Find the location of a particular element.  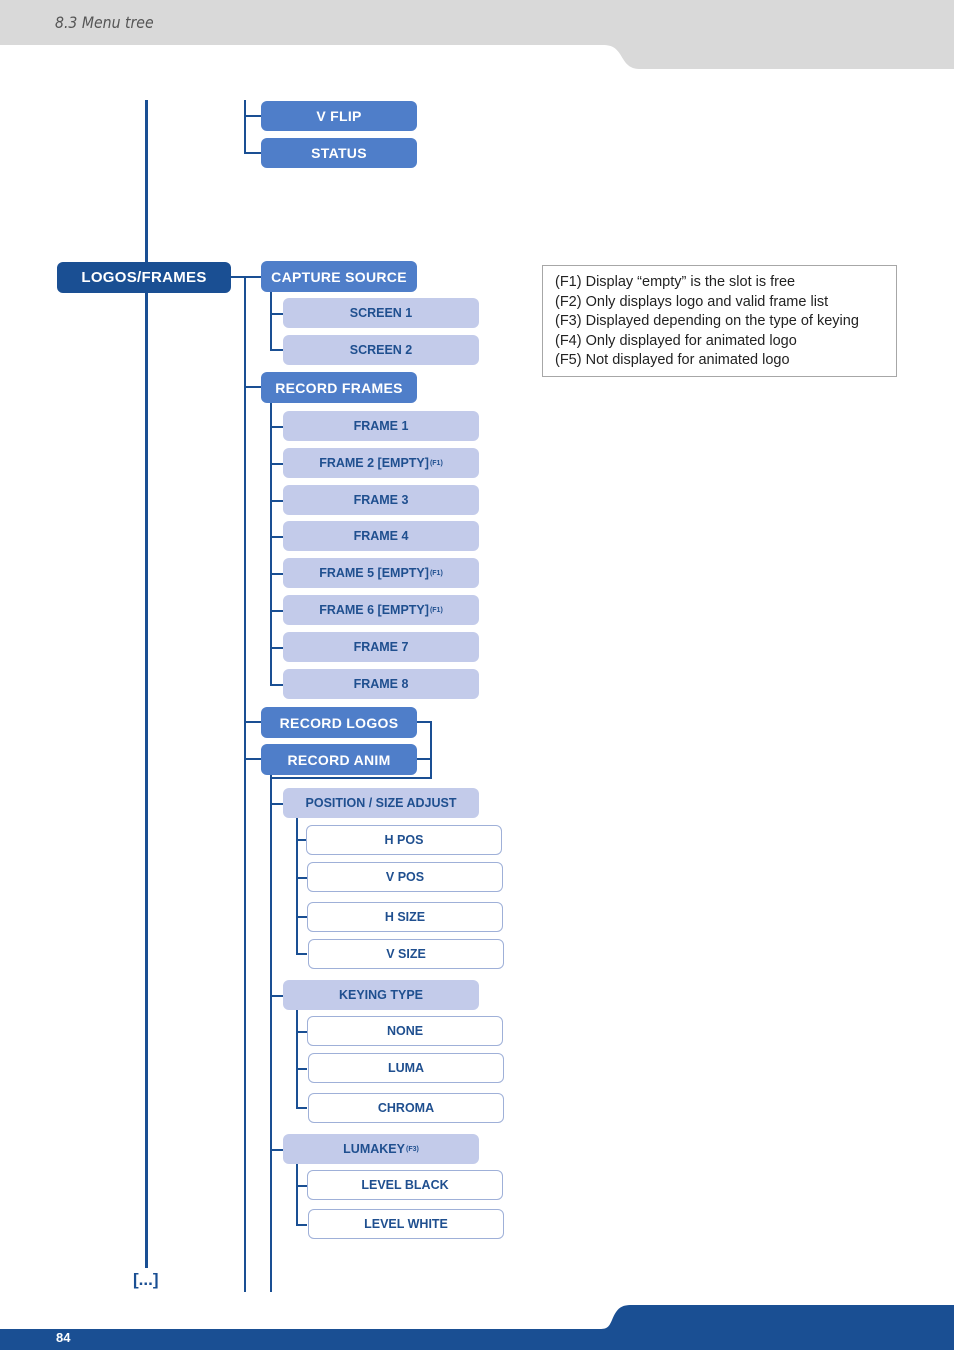

level1-trunk-line is located at coordinates (245, 784).